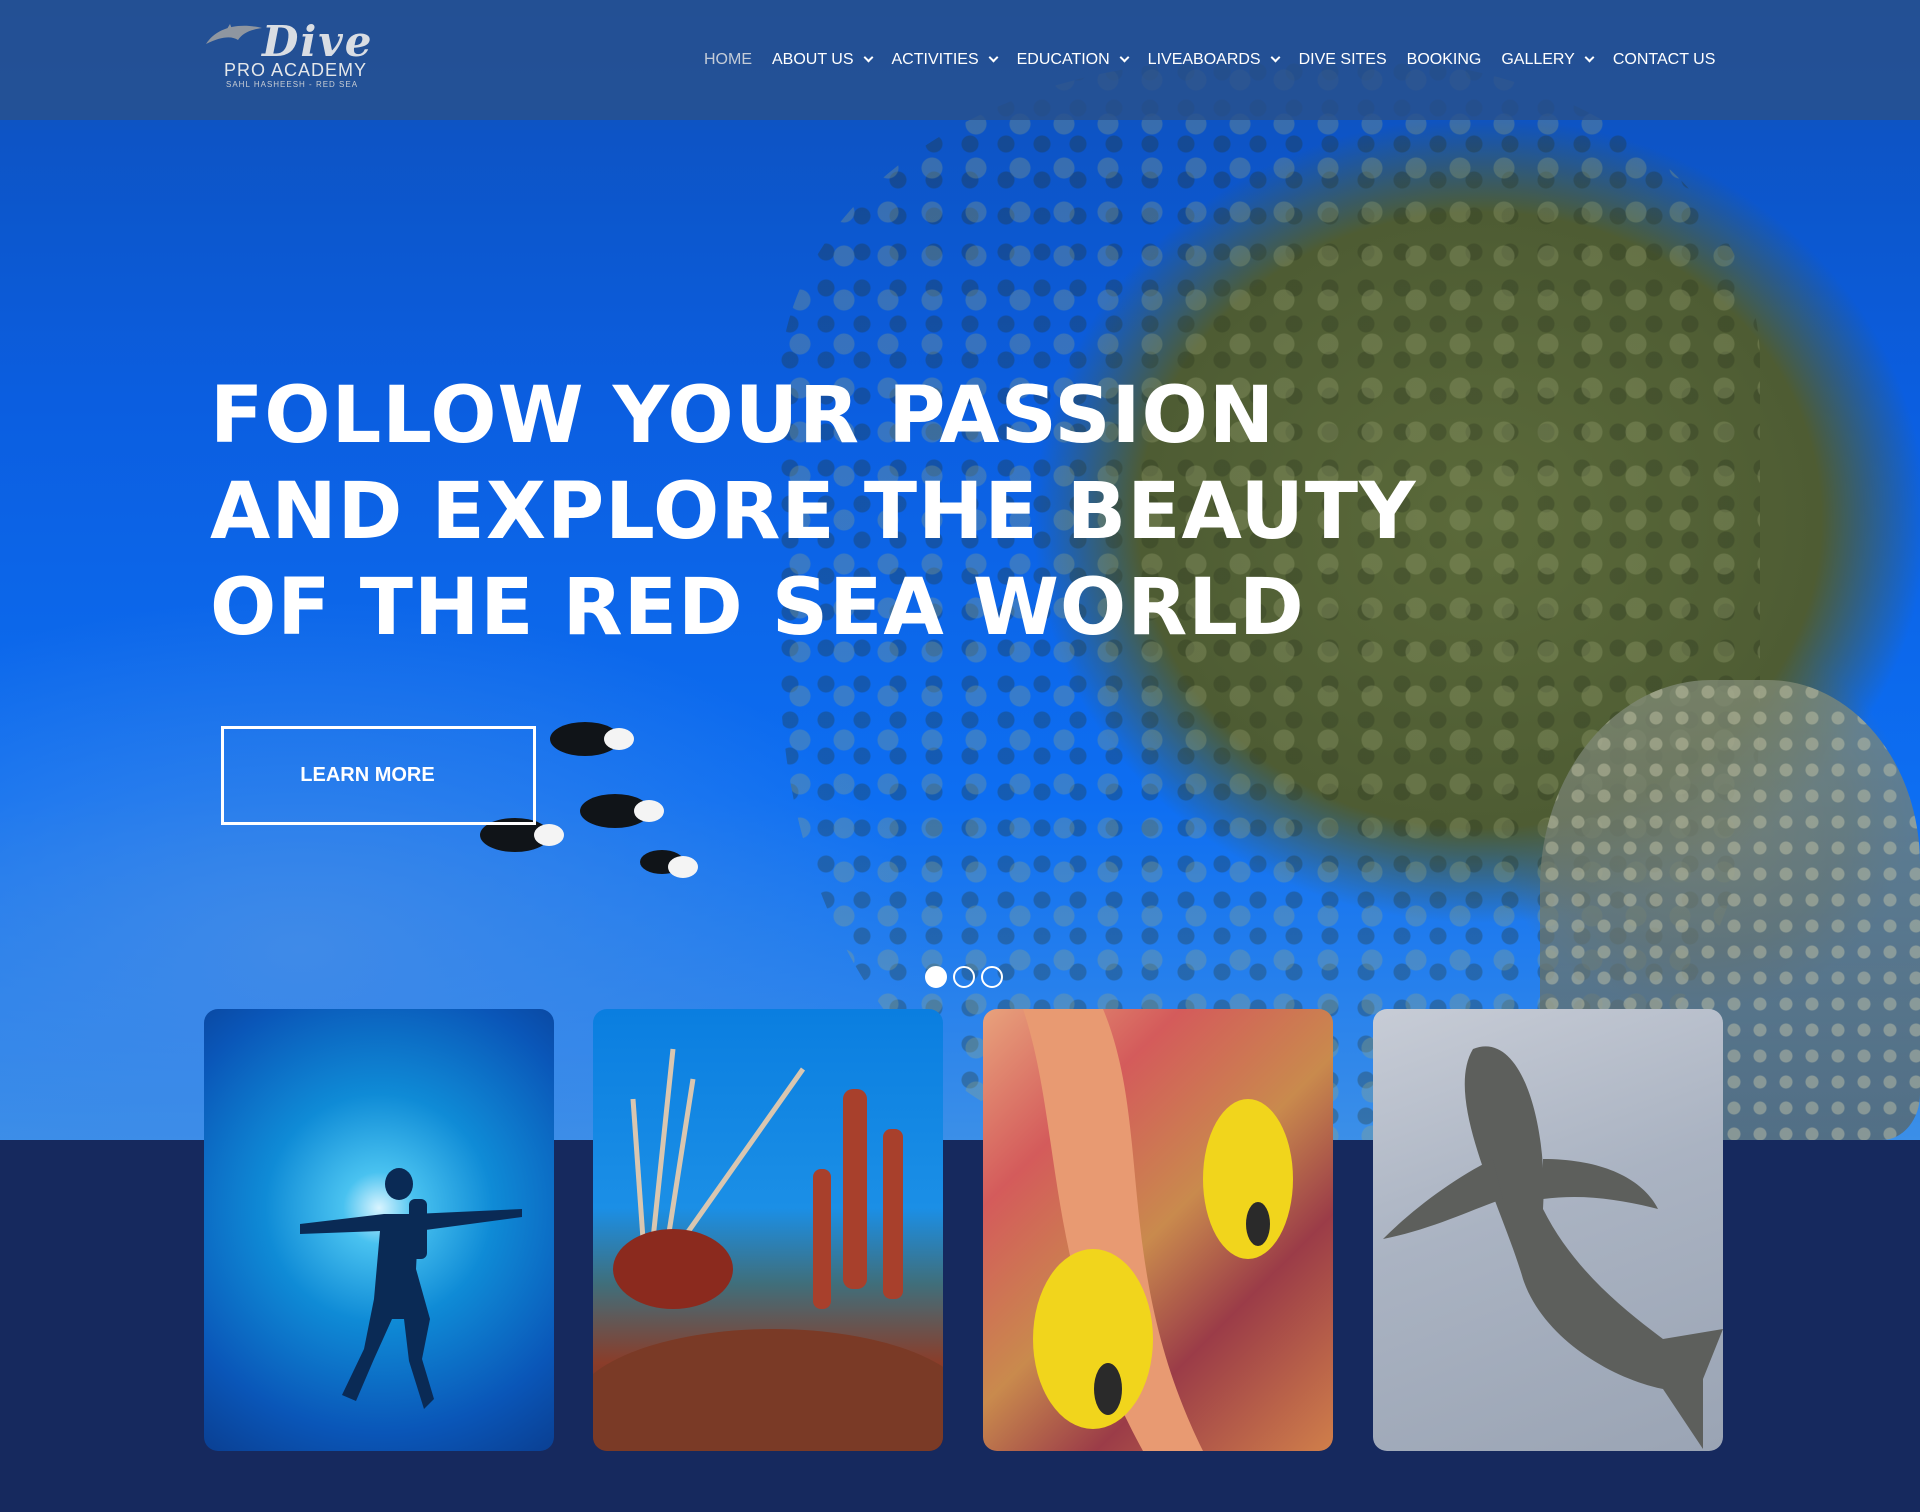 The image size is (1920, 1512). I want to click on gallery-card-shark, so click(1548, 1230).